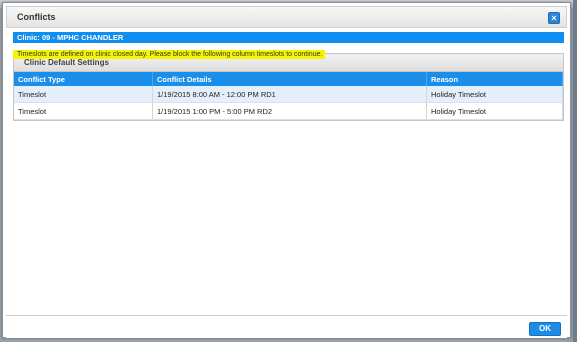 The width and height of the screenshot is (577, 342). Describe the element at coordinates (36, 17) in the screenshot. I see `dialog-title: Conflicts` at that location.